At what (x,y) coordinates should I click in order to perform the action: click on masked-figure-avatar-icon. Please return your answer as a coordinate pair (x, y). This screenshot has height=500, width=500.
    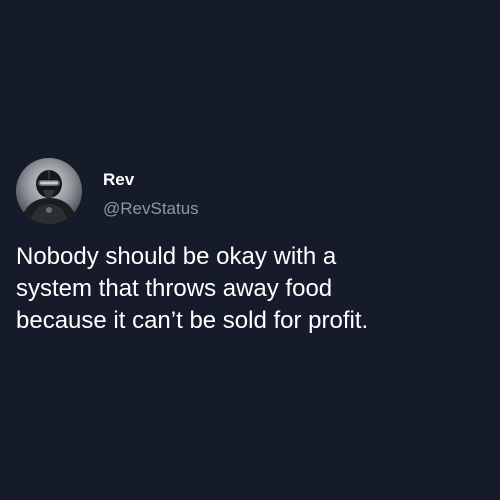
    Looking at the image, I should click on (49, 191).